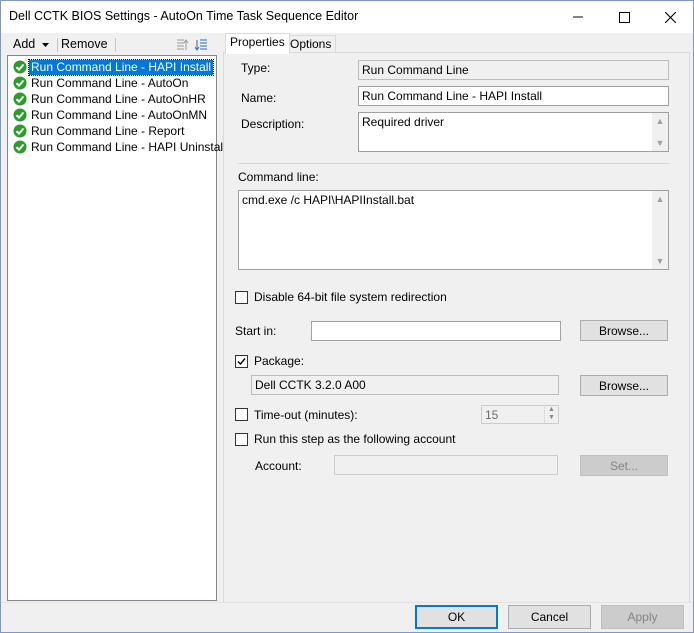 The height and width of the screenshot is (633, 694). I want to click on timeout-label: Time-out (minutes):, so click(306, 415).